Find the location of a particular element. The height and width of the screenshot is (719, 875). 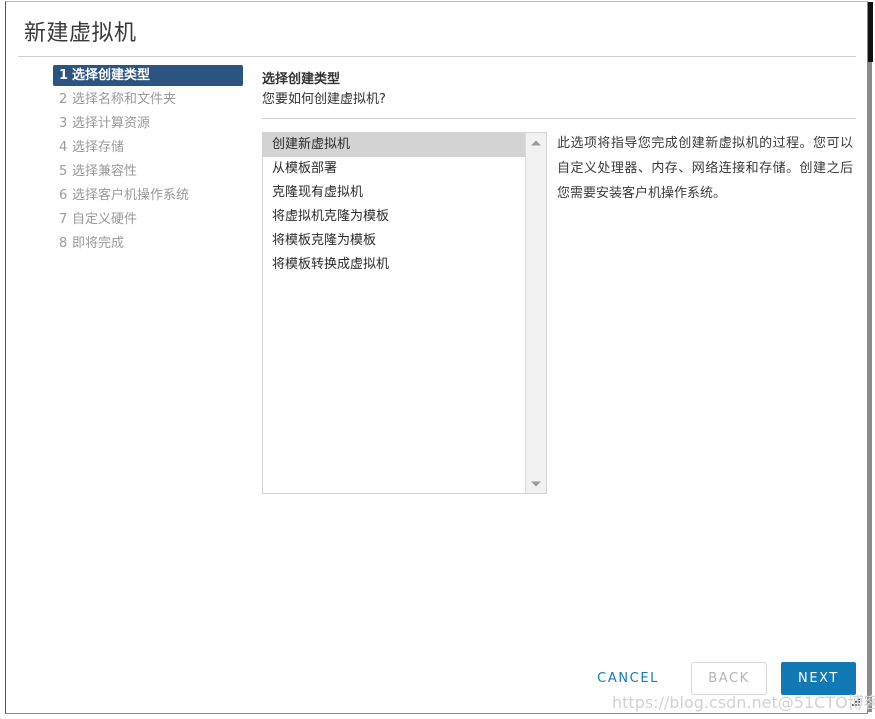

page-title: 新建虚拟机 is located at coordinates (80, 33).